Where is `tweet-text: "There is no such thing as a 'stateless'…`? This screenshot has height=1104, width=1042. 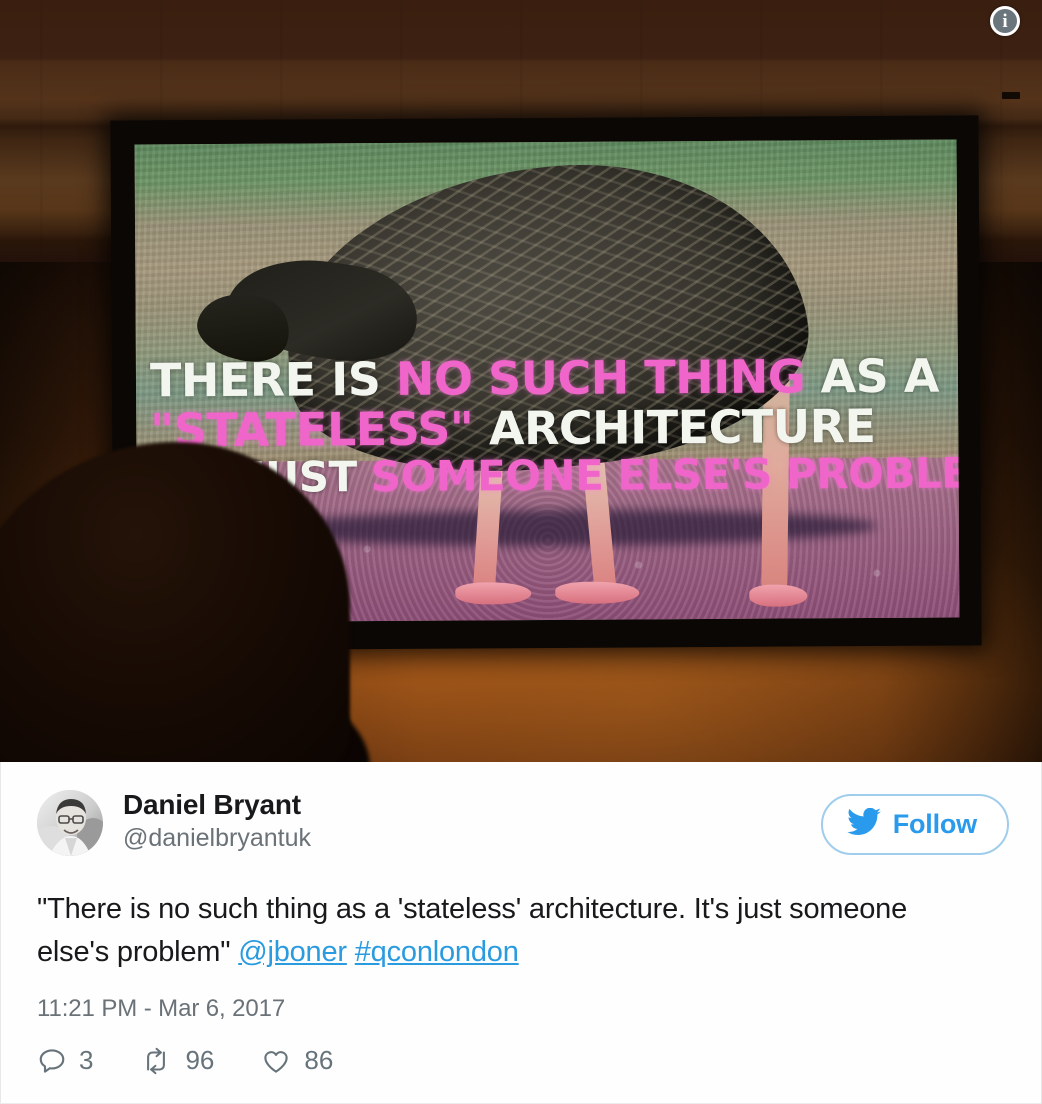
tweet-text: "There is no such thing as a 'stateless'… is located at coordinates (477, 930).